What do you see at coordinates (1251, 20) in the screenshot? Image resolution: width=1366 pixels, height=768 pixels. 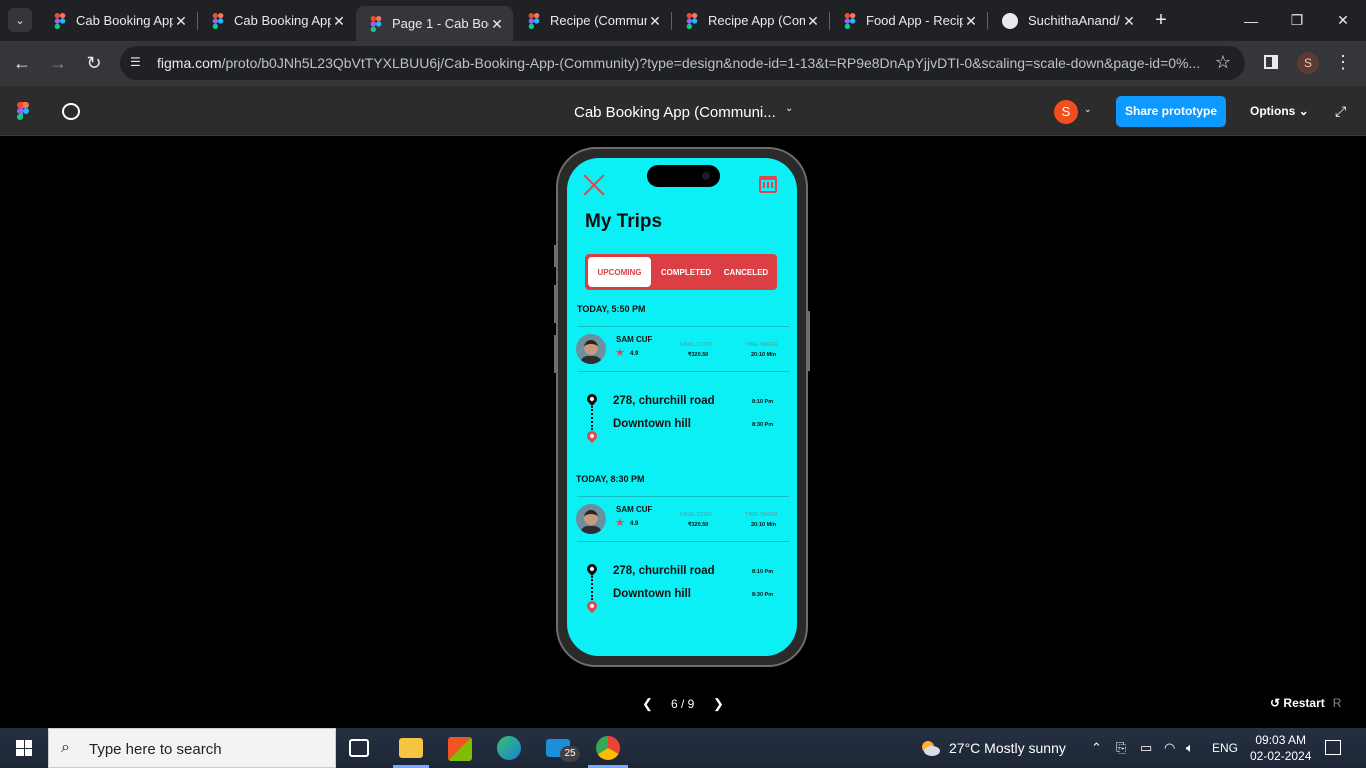 I see `minimize-button: —` at bounding box center [1251, 20].